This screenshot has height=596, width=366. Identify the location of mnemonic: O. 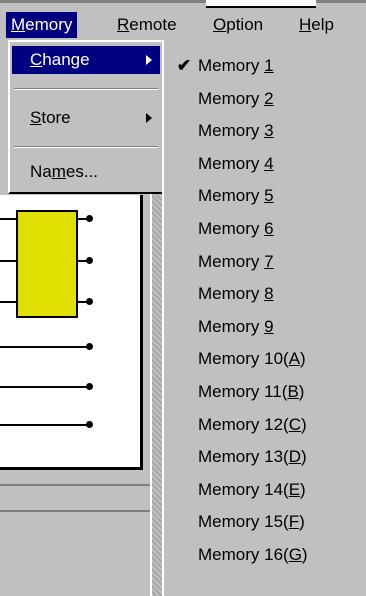
(220, 24).